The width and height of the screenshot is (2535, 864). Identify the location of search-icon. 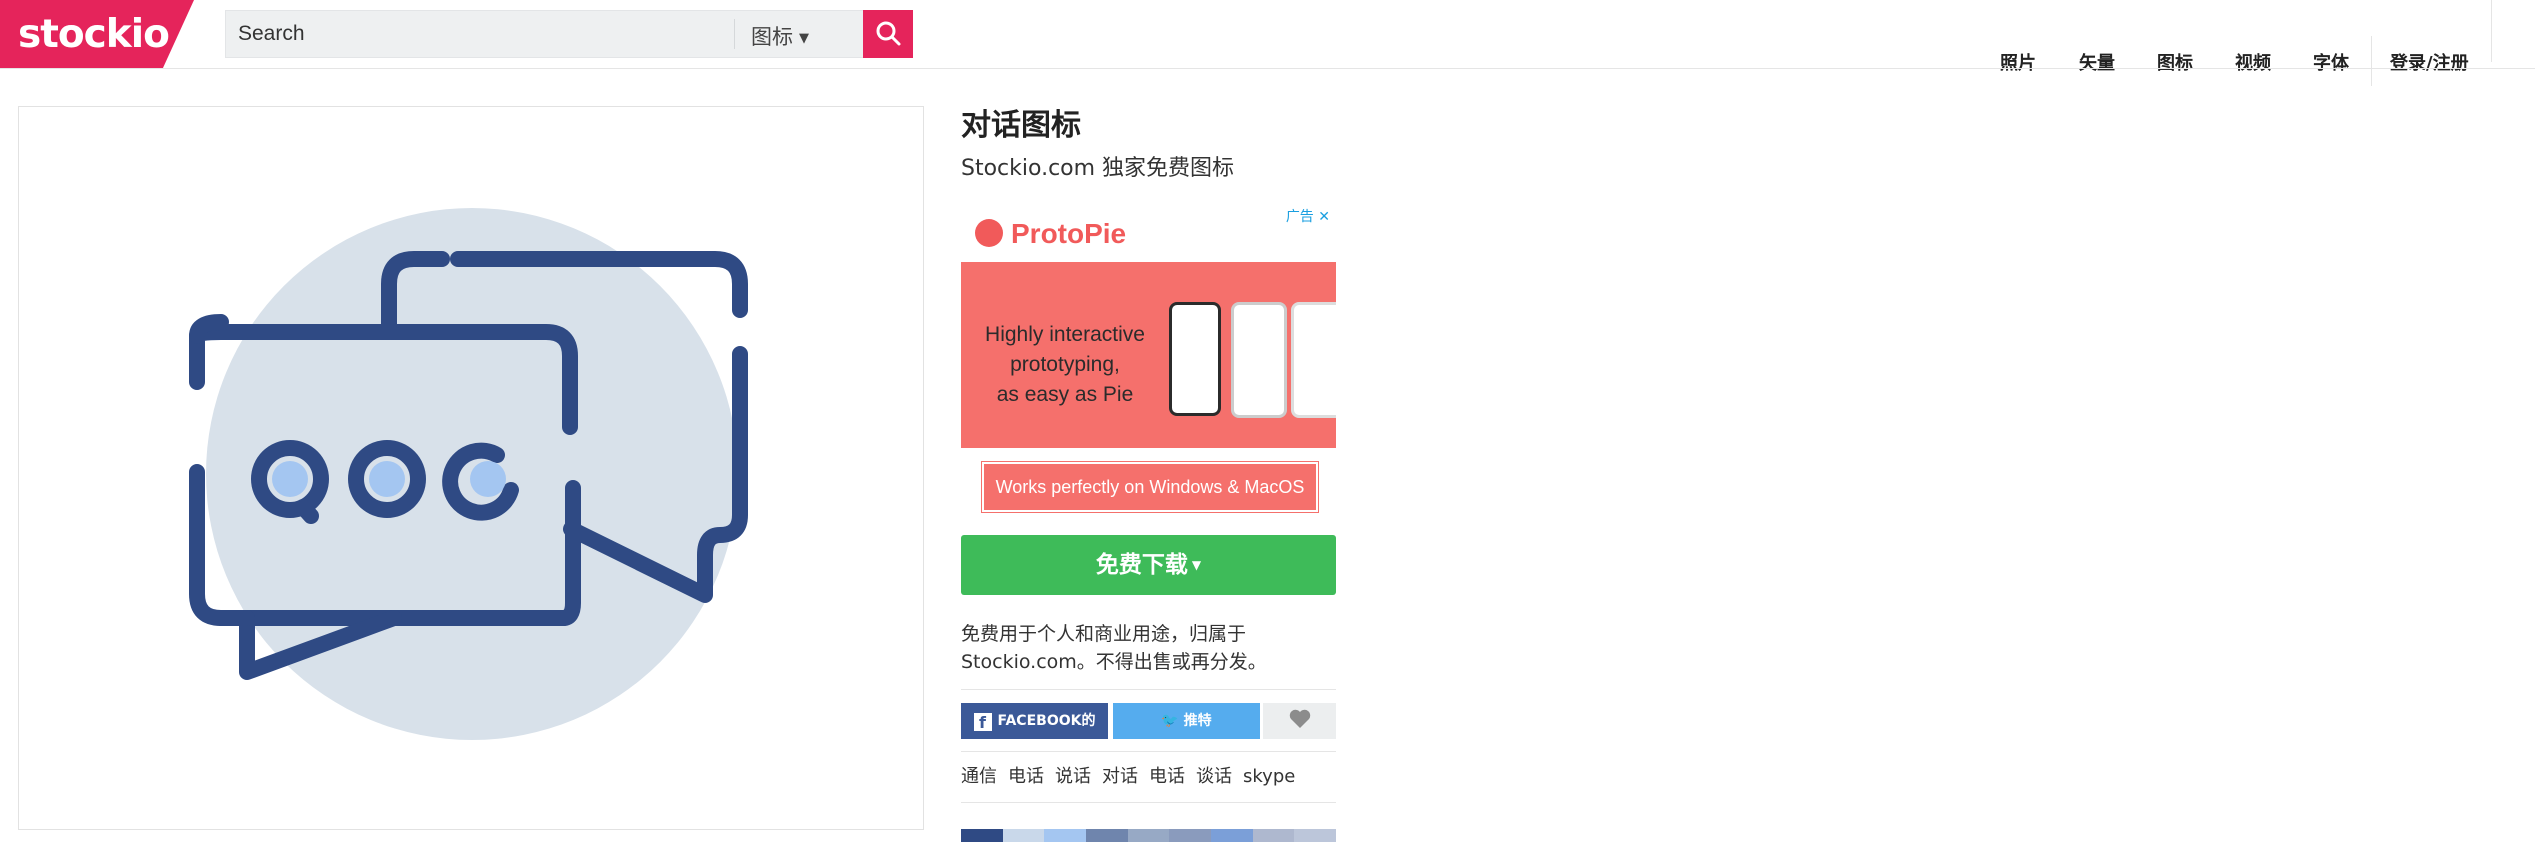
(888, 33).